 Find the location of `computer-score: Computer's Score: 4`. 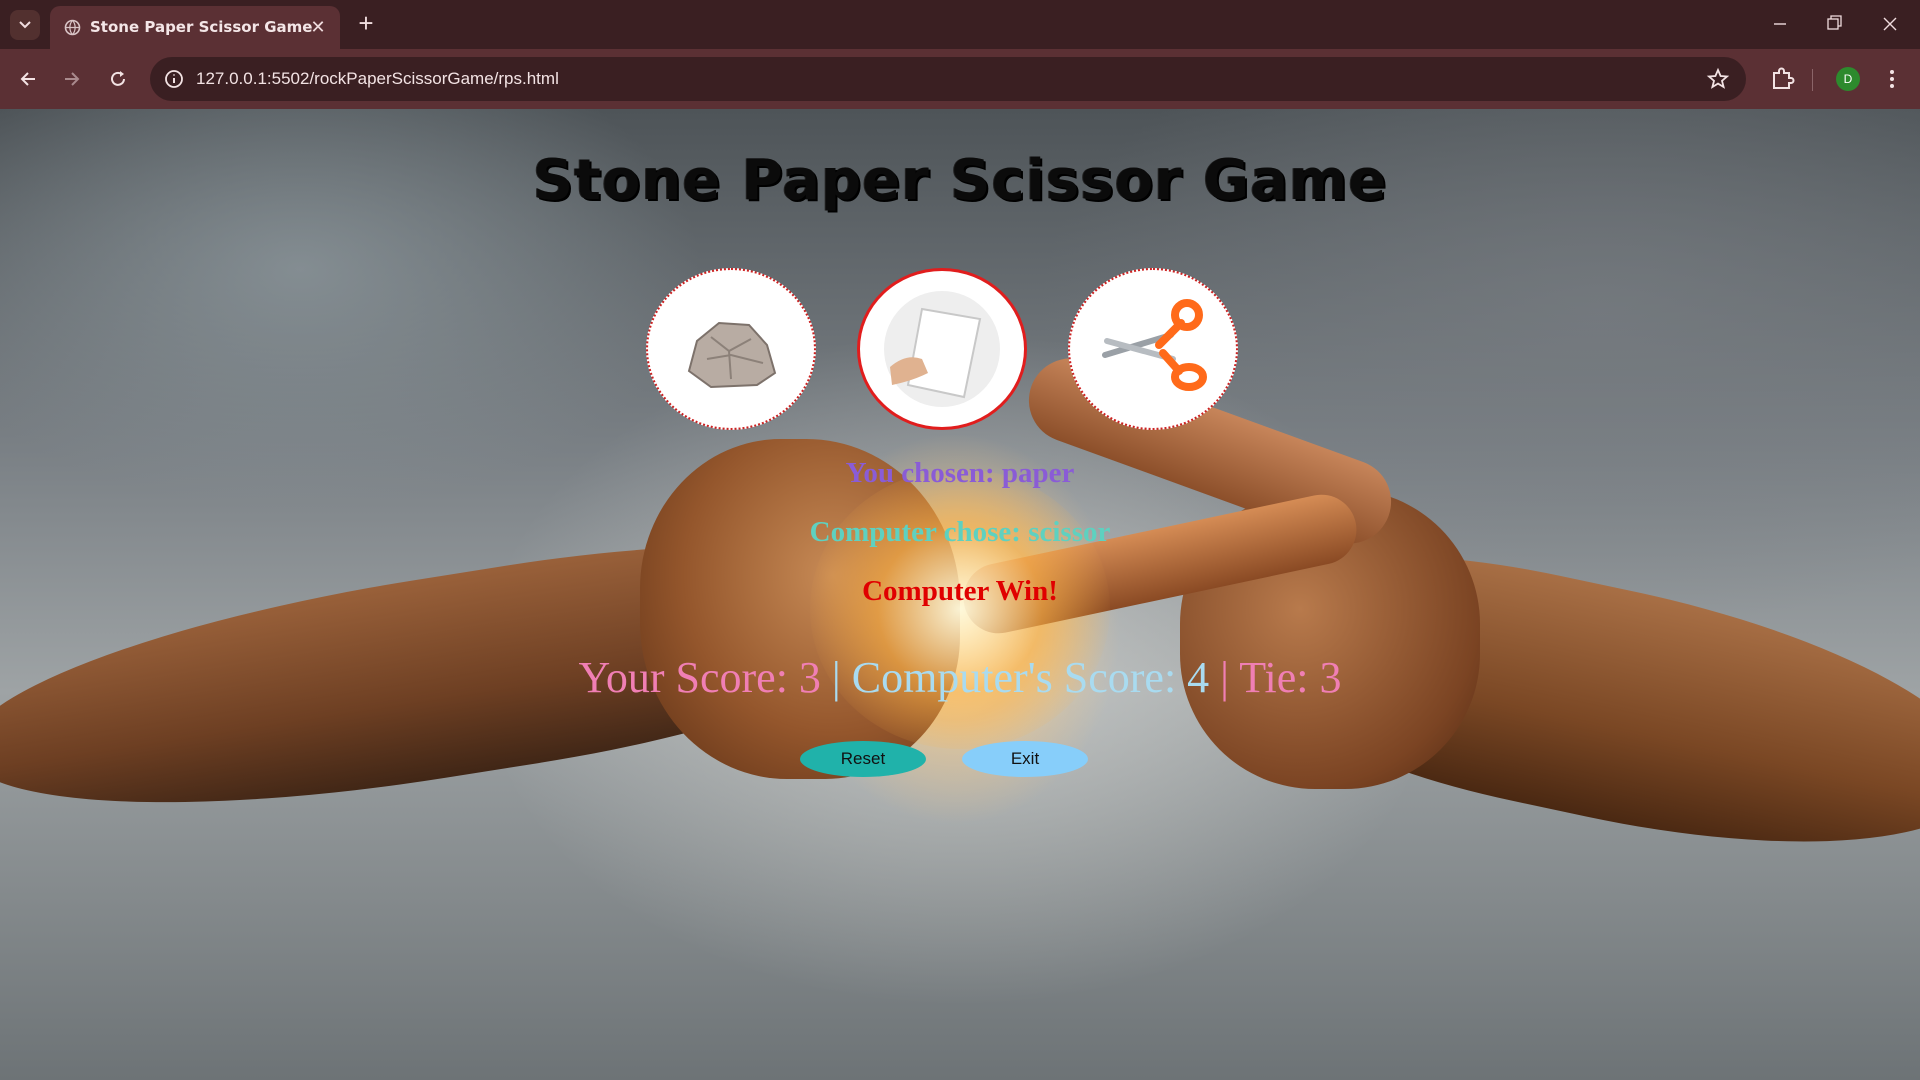

computer-score: Computer's Score: 4 is located at coordinates (1030, 677).